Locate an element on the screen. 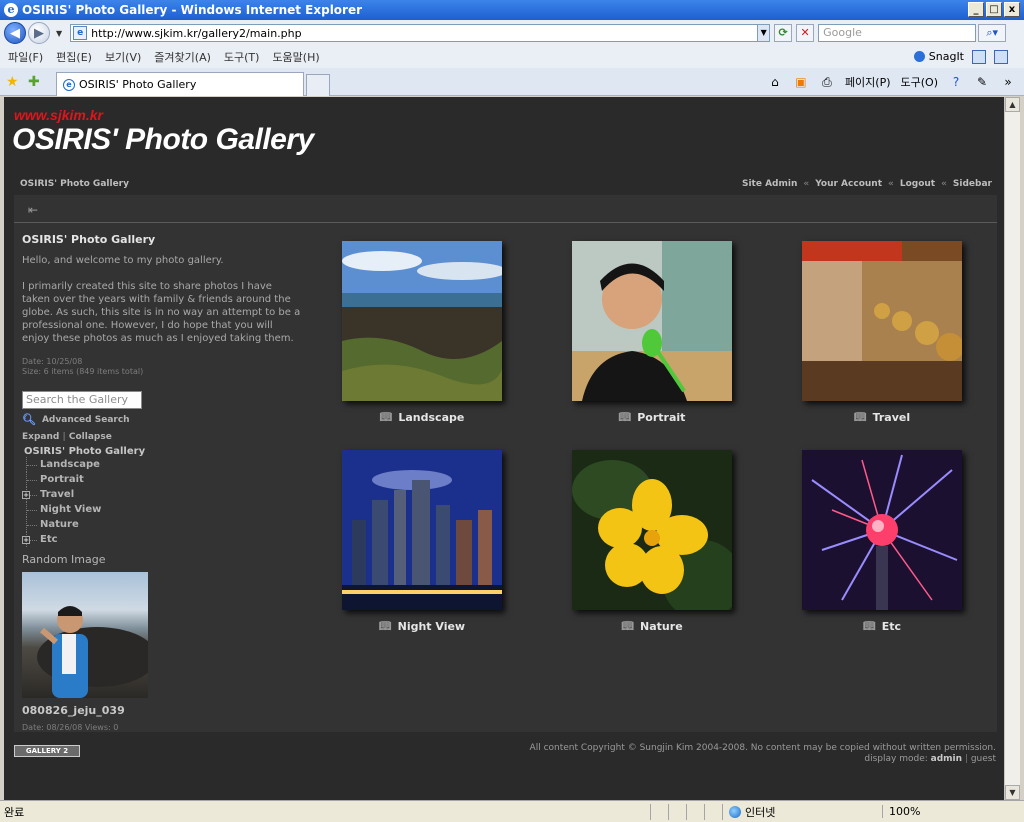 This screenshot has height=822, width=1024. menu-file: 파일(F) is located at coordinates (25, 57).